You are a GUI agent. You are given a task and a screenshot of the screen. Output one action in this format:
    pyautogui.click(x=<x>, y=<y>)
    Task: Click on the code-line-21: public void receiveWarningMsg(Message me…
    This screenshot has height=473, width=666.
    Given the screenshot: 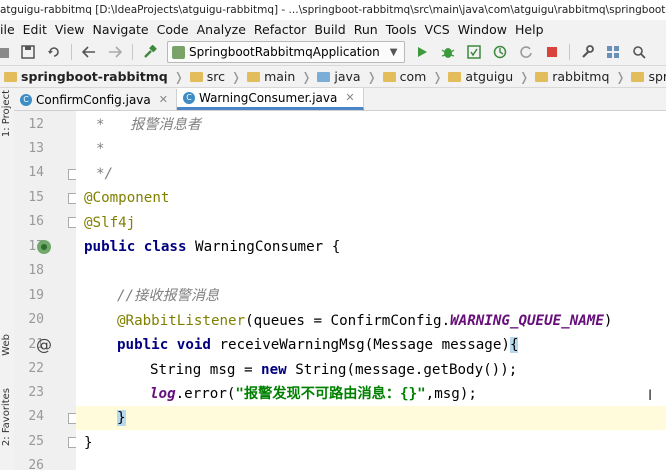 What is the action you would take?
    pyautogui.click(x=318, y=345)
    